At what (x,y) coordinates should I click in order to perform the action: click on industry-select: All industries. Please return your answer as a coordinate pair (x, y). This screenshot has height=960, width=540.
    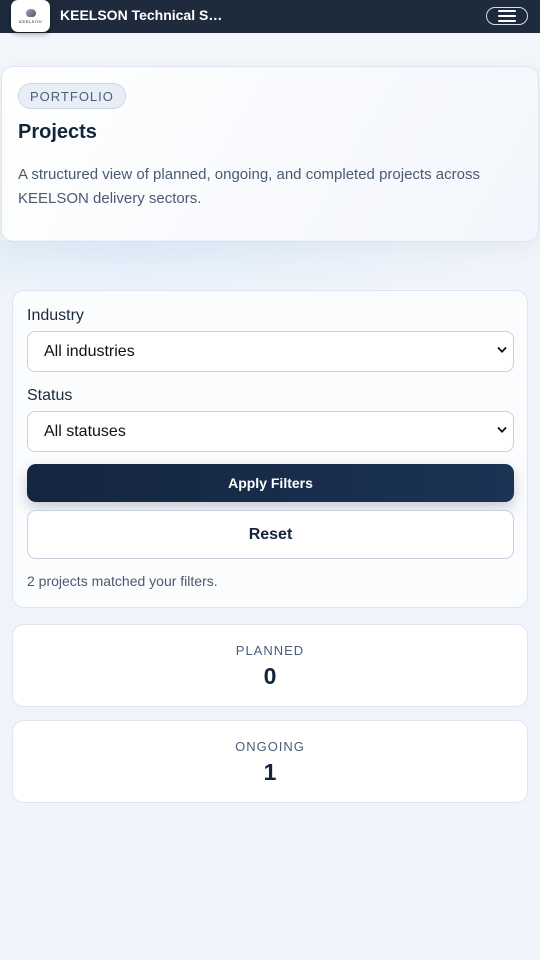
    Looking at the image, I should click on (270, 351).